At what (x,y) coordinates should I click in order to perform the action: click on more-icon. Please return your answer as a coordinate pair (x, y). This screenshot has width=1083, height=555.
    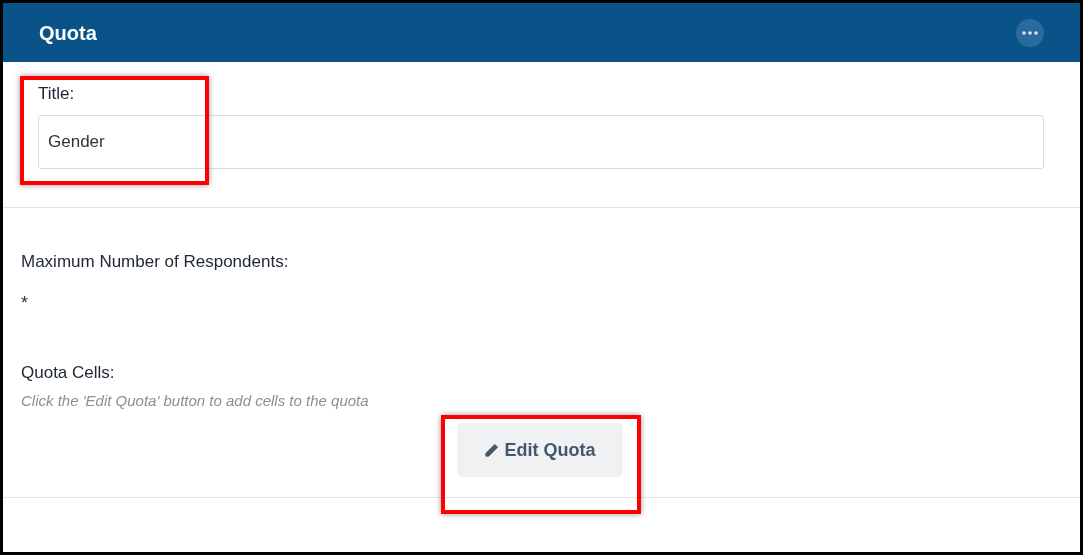
    Looking at the image, I should click on (1030, 32).